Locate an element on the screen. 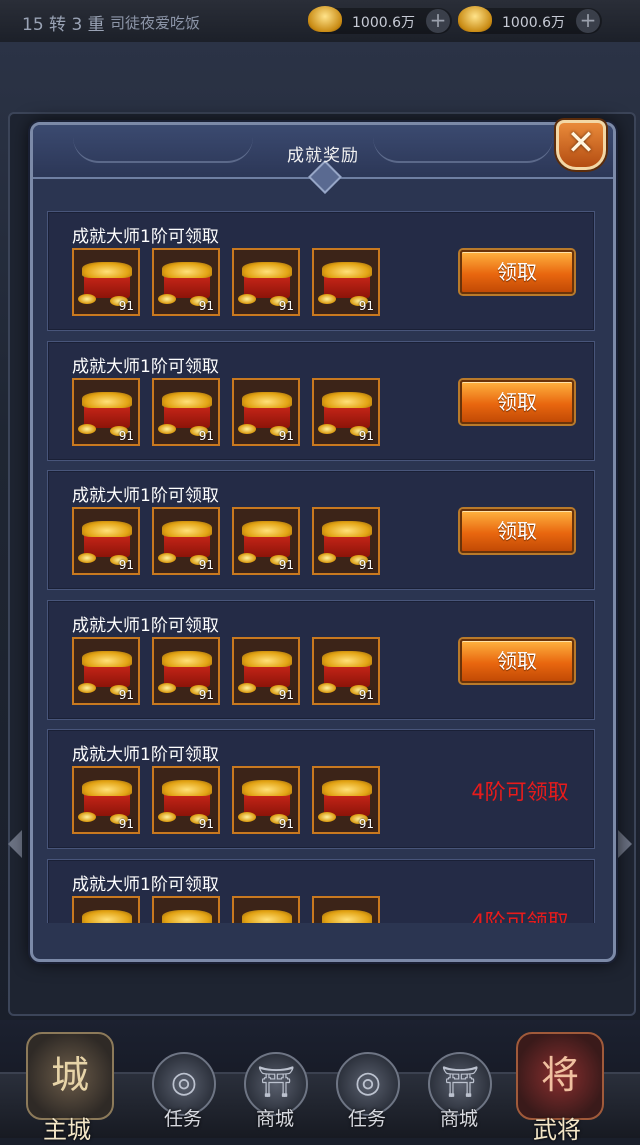 Image resolution: width=640 pixels, height=1145 pixels. nav-tasks: ◎ 任务 is located at coordinates (183, 1087).